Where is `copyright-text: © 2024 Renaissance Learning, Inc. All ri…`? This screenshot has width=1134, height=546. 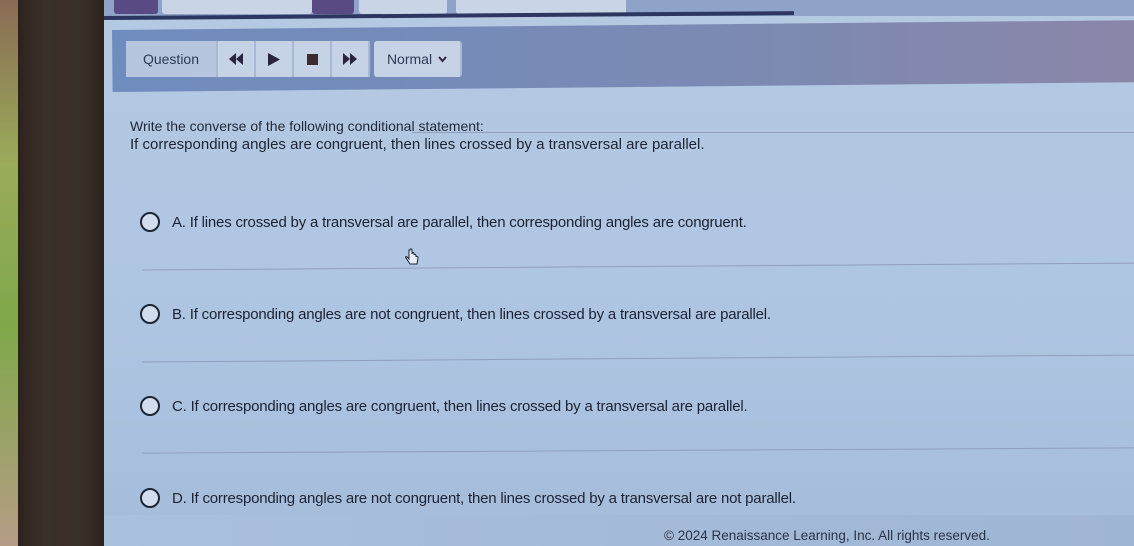 copyright-text: © 2024 Renaissance Learning, Inc. All ri… is located at coordinates (827, 535).